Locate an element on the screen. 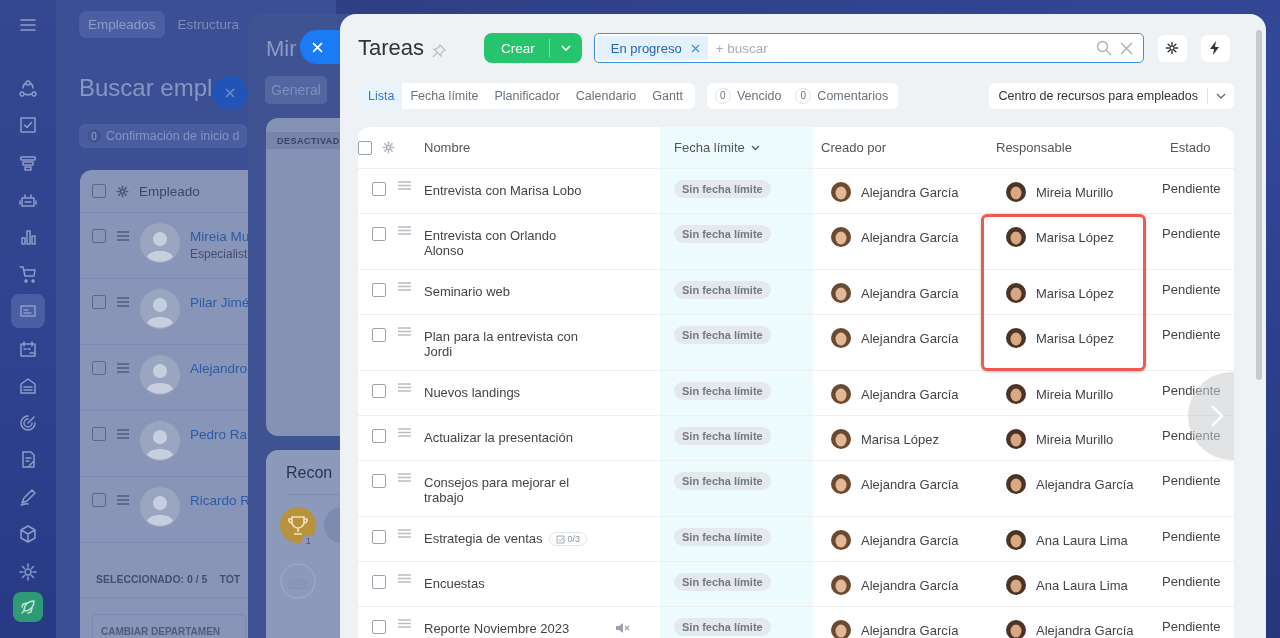 The width and height of the screenshot is (1280, 638). task-link: Actualizar la presentación is located at coordinates (498, 437).